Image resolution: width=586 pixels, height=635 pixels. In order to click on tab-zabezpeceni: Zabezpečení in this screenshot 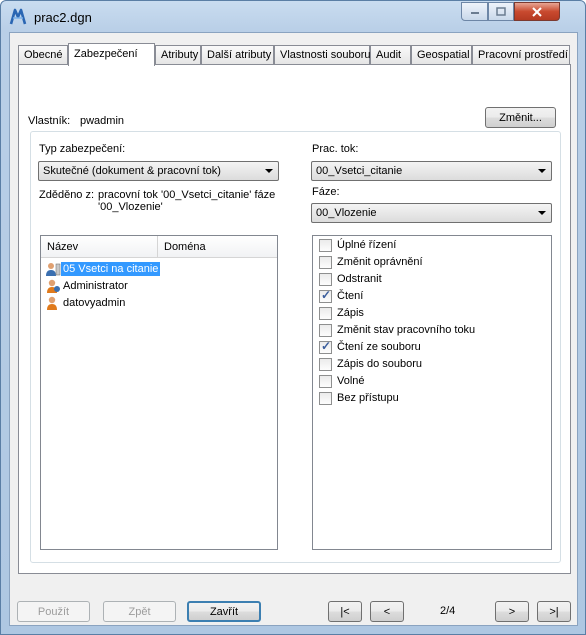, I will do `click(111, 54)`.